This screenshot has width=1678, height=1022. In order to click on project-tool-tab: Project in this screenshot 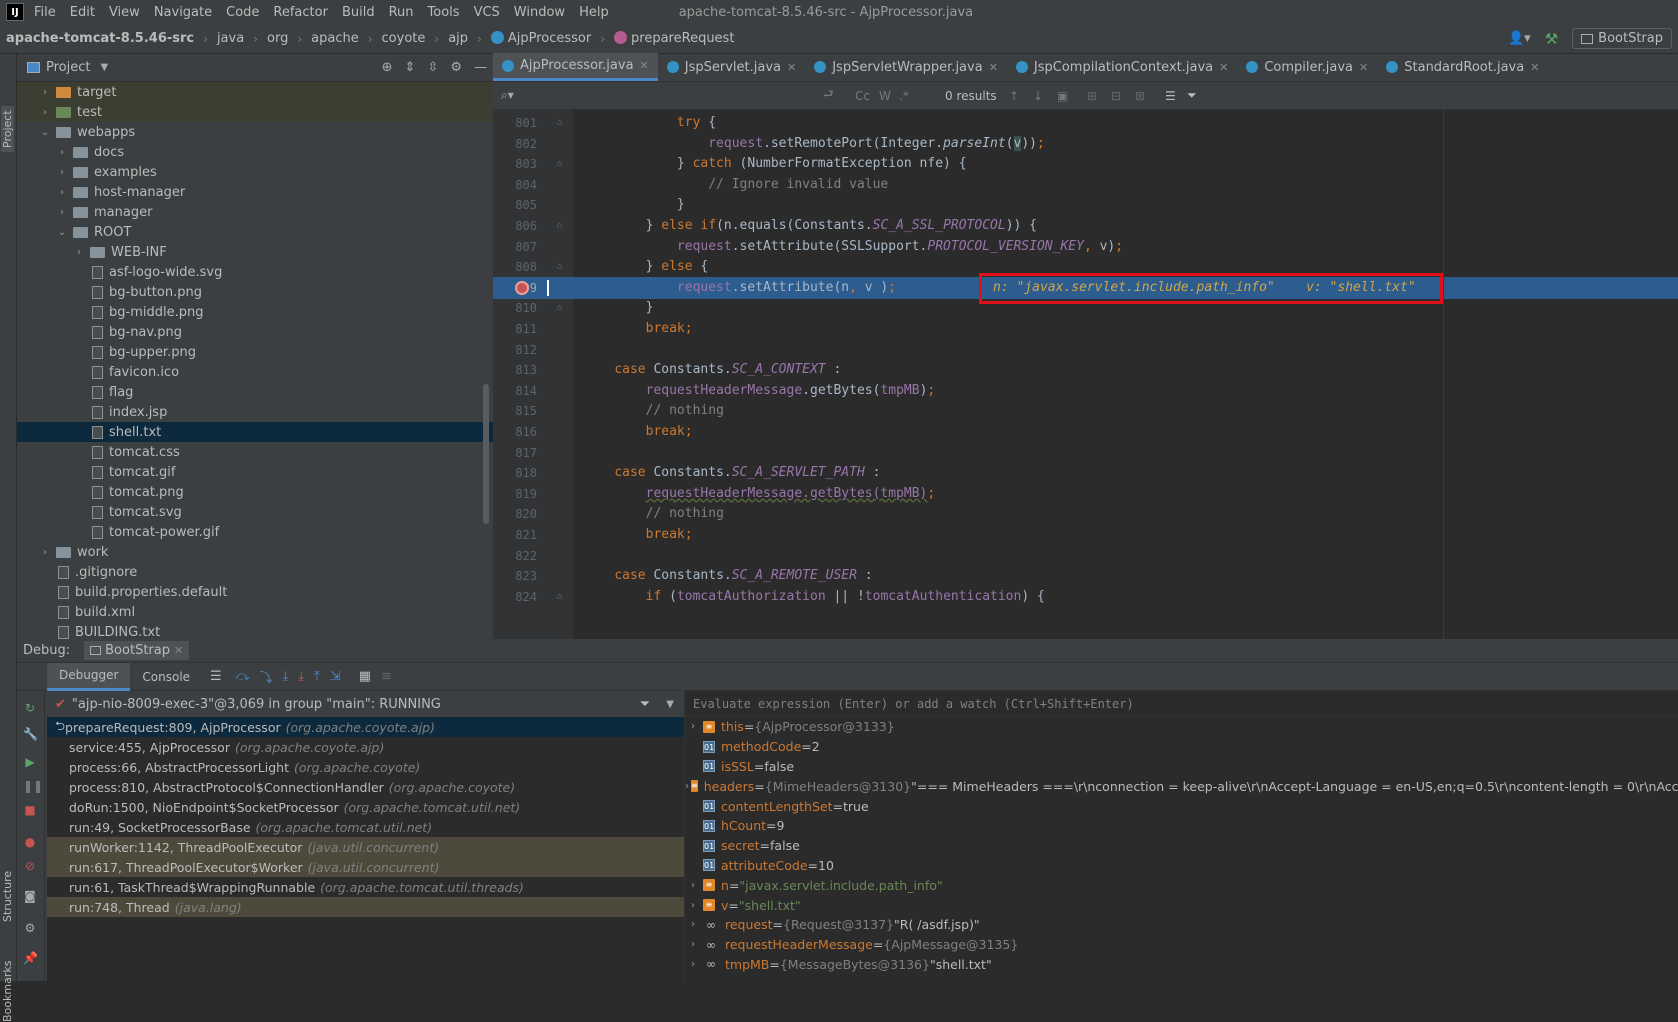, I will do `click(7, 129)`.